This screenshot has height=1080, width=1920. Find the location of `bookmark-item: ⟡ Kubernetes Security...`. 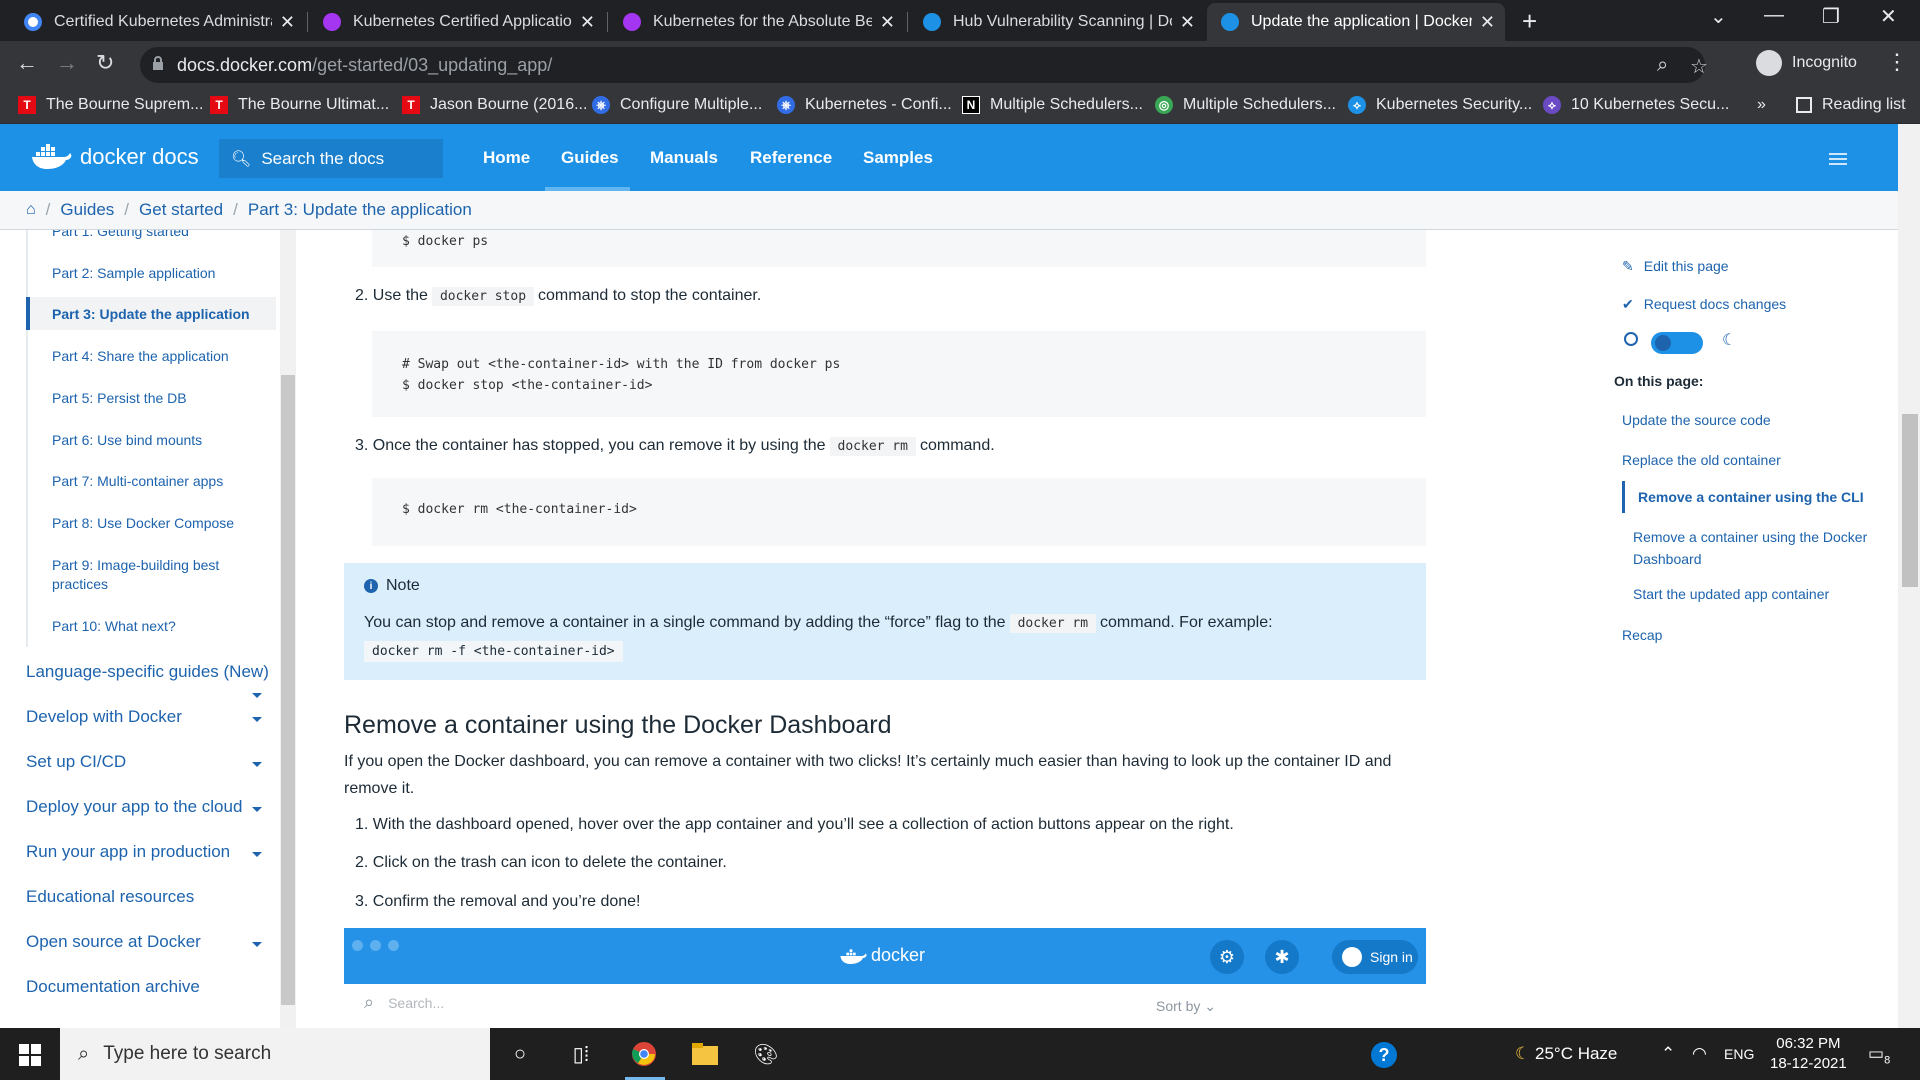

bookmark-item: ⟡ Kubernetes Security... is located at coordinates (1440, 105).